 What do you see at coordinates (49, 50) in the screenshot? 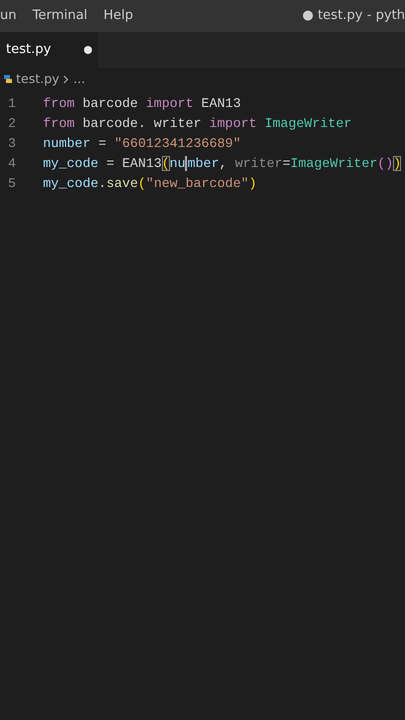
I see `editor-tab: test.py` at bounding box center [49, 50].